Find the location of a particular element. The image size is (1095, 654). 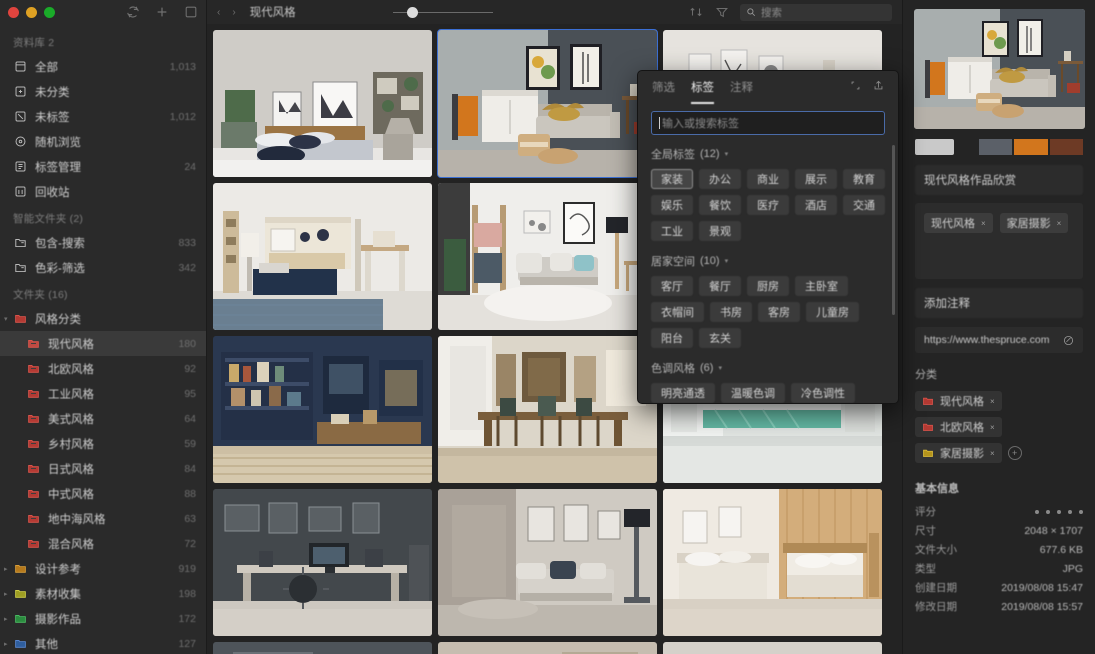

sidebar-folder-japanese: 日式风格 84 is located at coordinates (103, 468).